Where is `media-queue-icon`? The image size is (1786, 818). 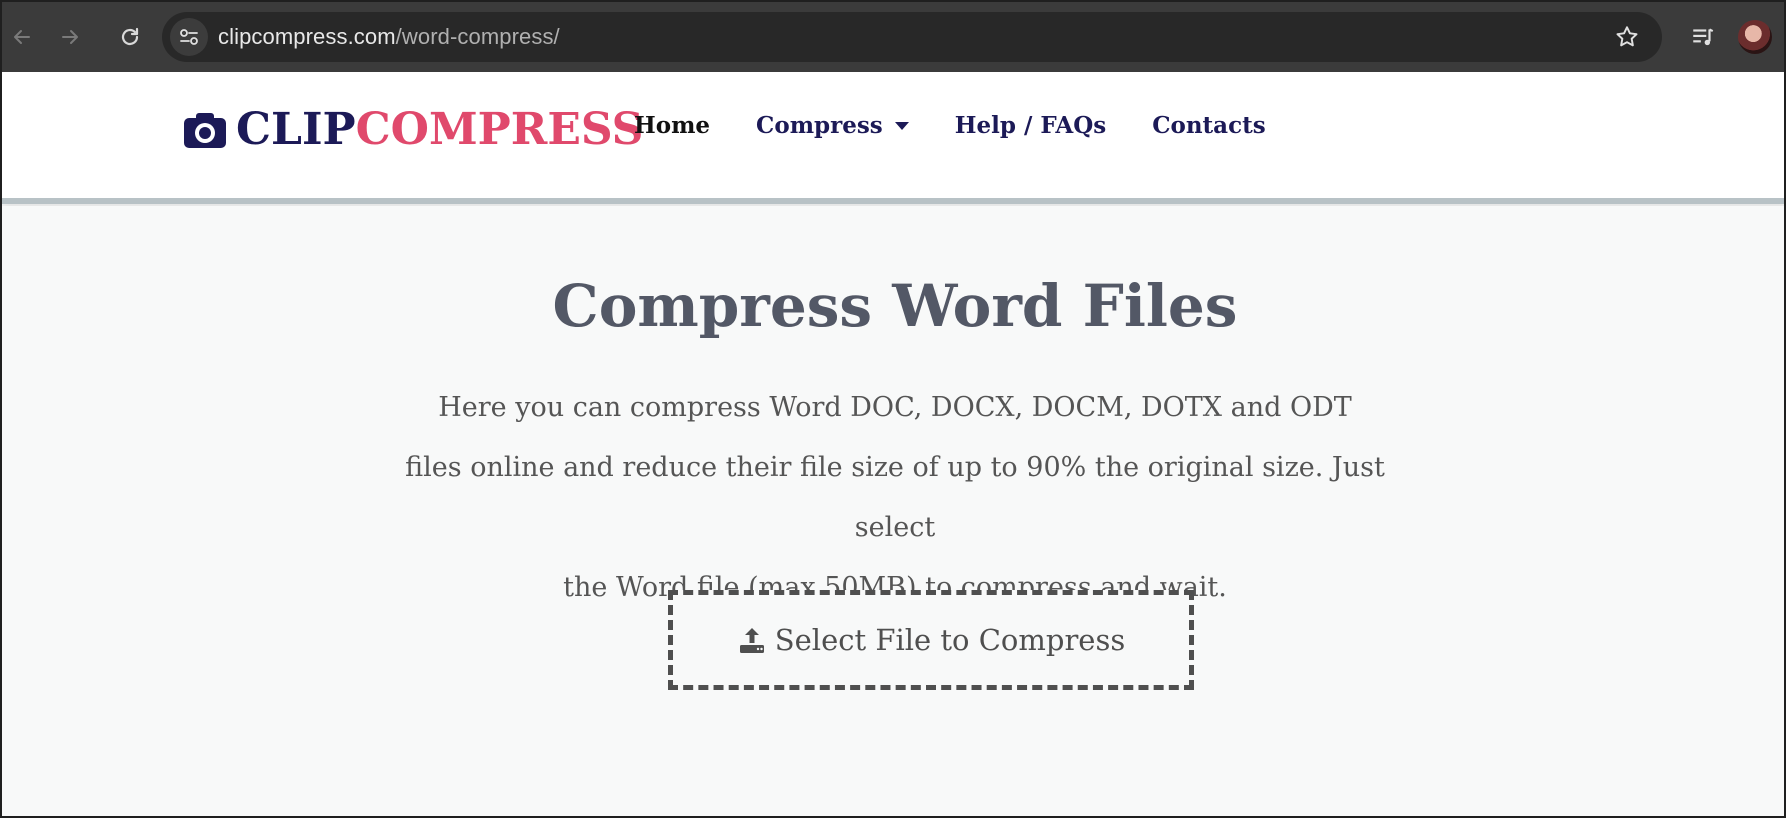
media-queue-icon is located at coordinates (1703, 37).